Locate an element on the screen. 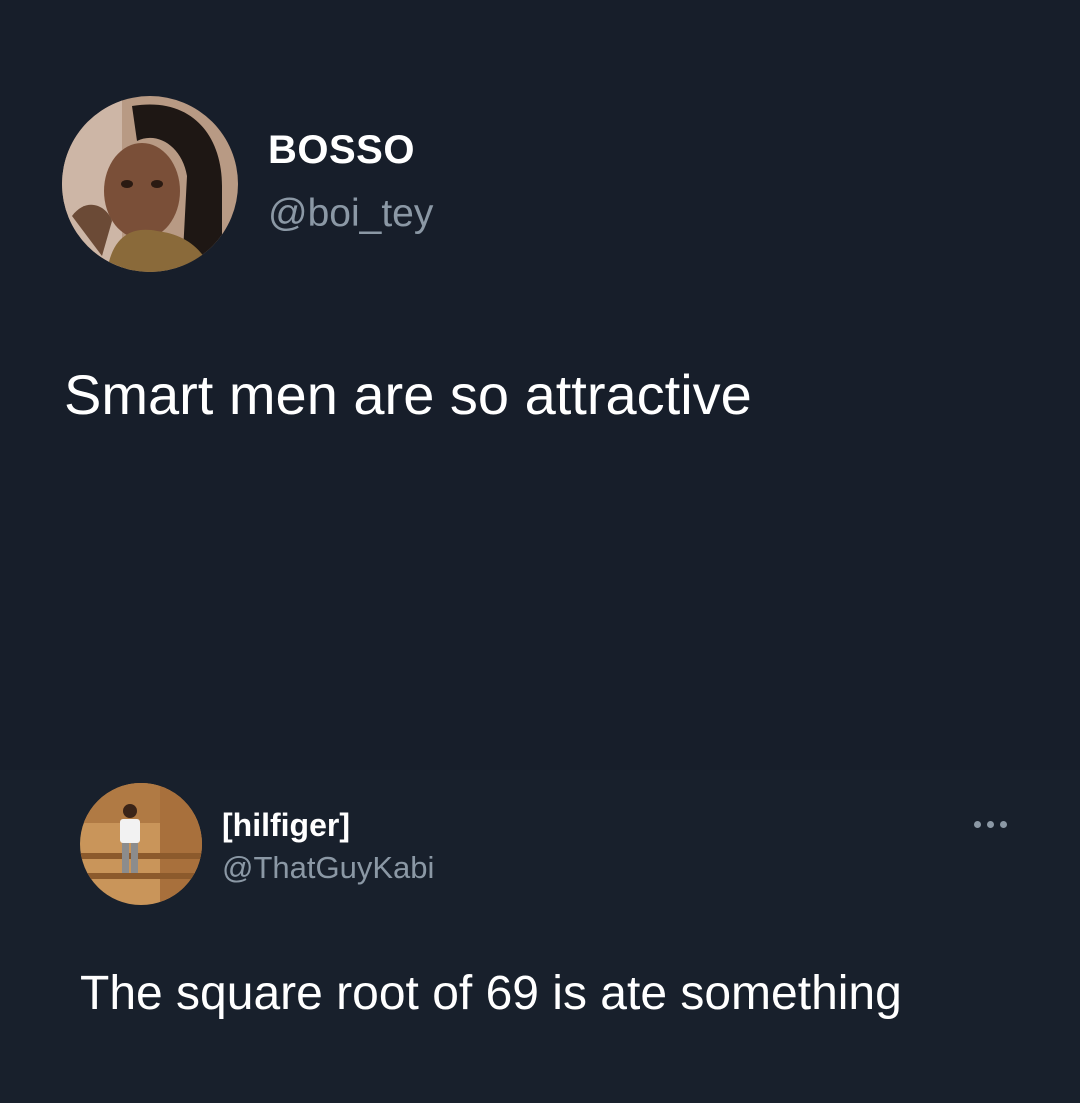  tweet-text: Smart men are so attractive is located at coordinates (408, 394).